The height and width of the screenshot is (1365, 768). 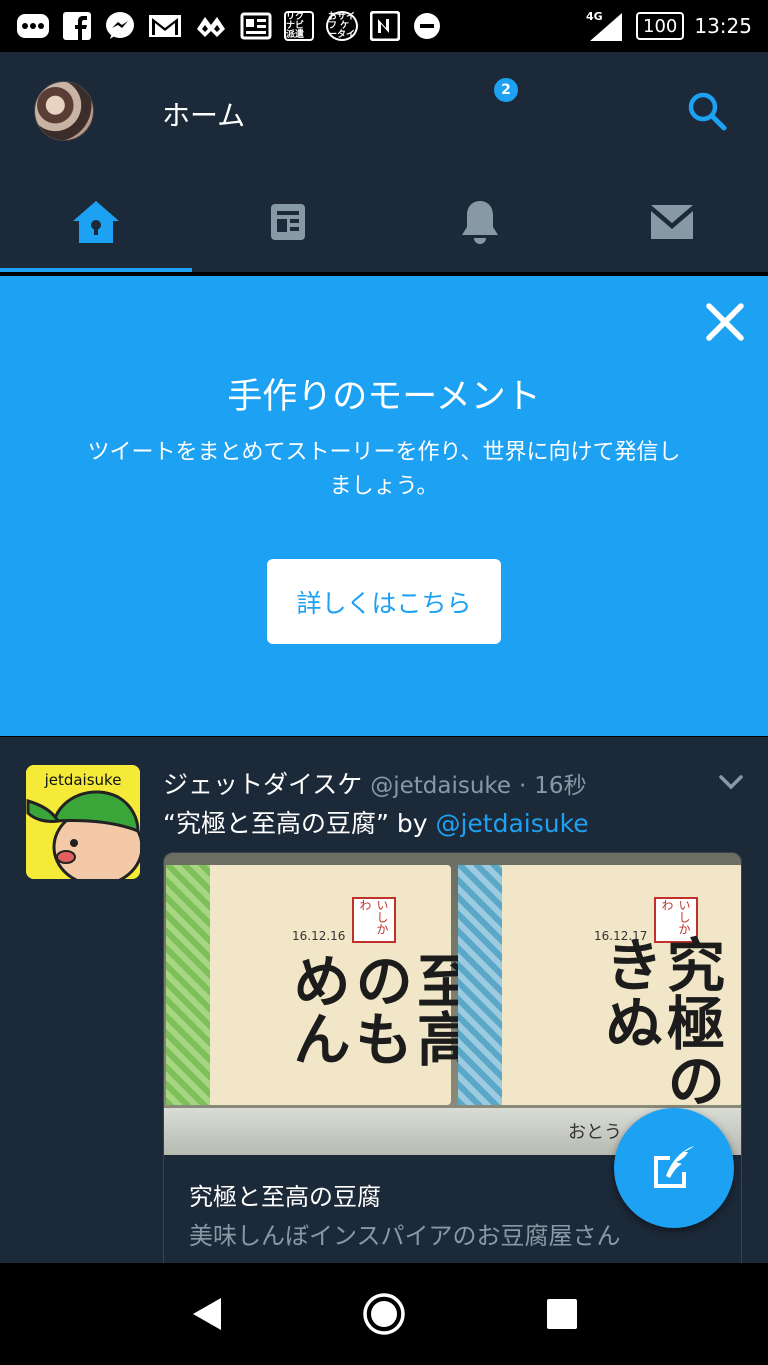 I want to click on card-title: 究極と至高の豆腐, so click(x=285, y=1197).